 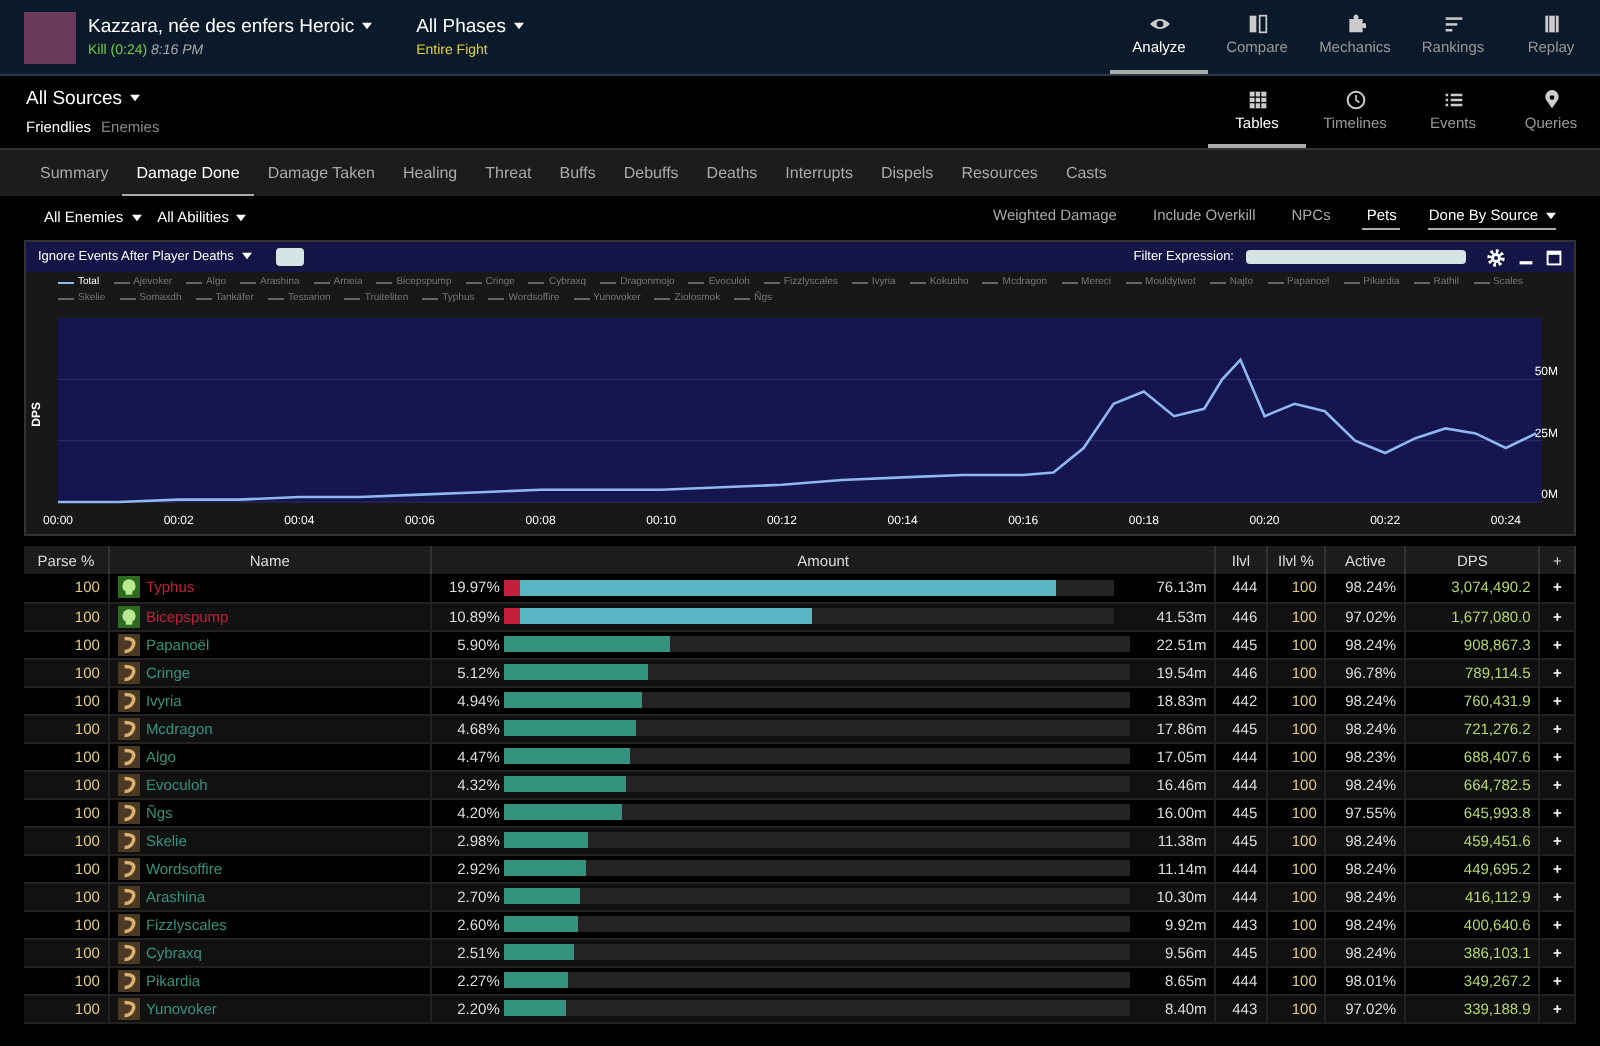 I want to click on report-tab: Damage Done, so click(x=188, y=173).